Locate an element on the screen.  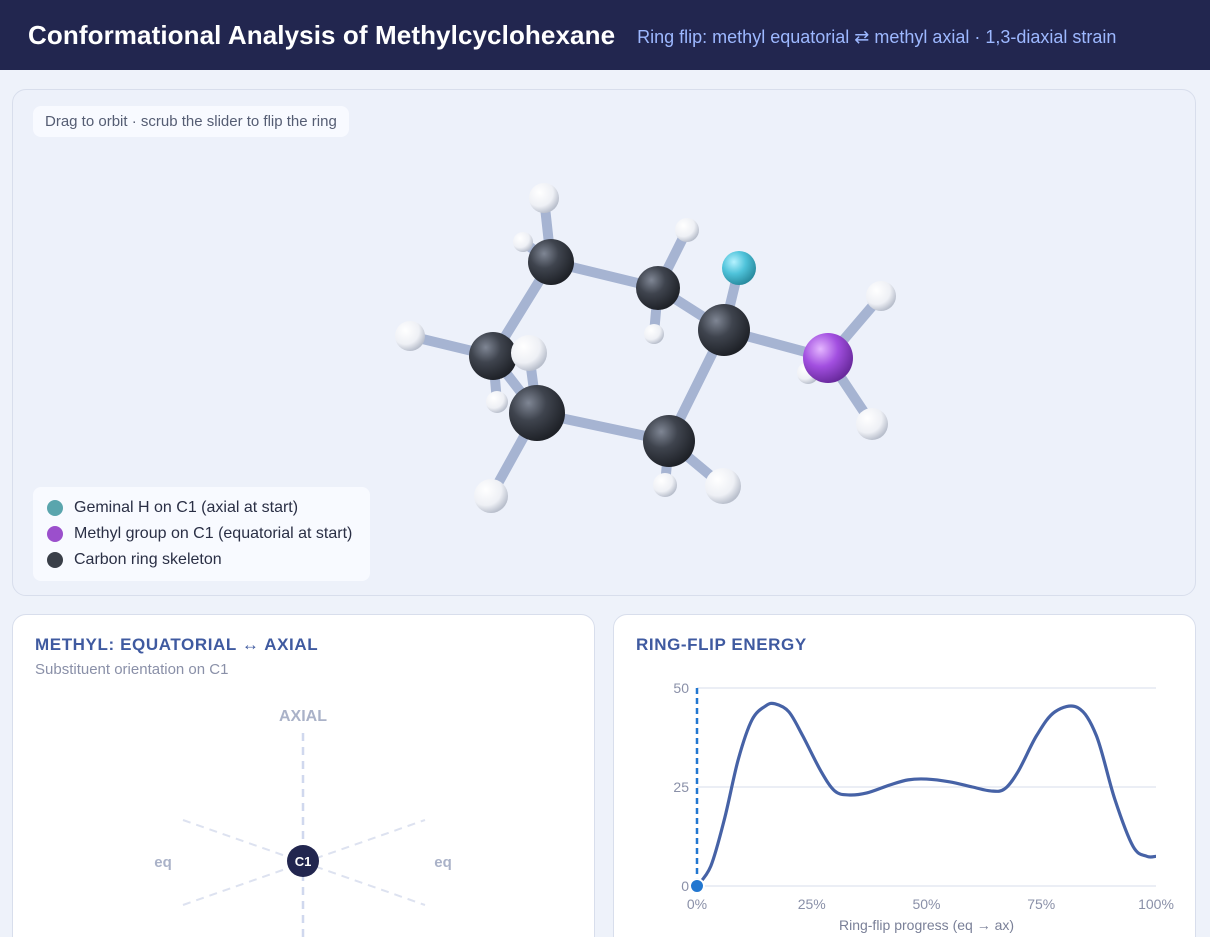
progress-marker is located at coordinates (697, 886).